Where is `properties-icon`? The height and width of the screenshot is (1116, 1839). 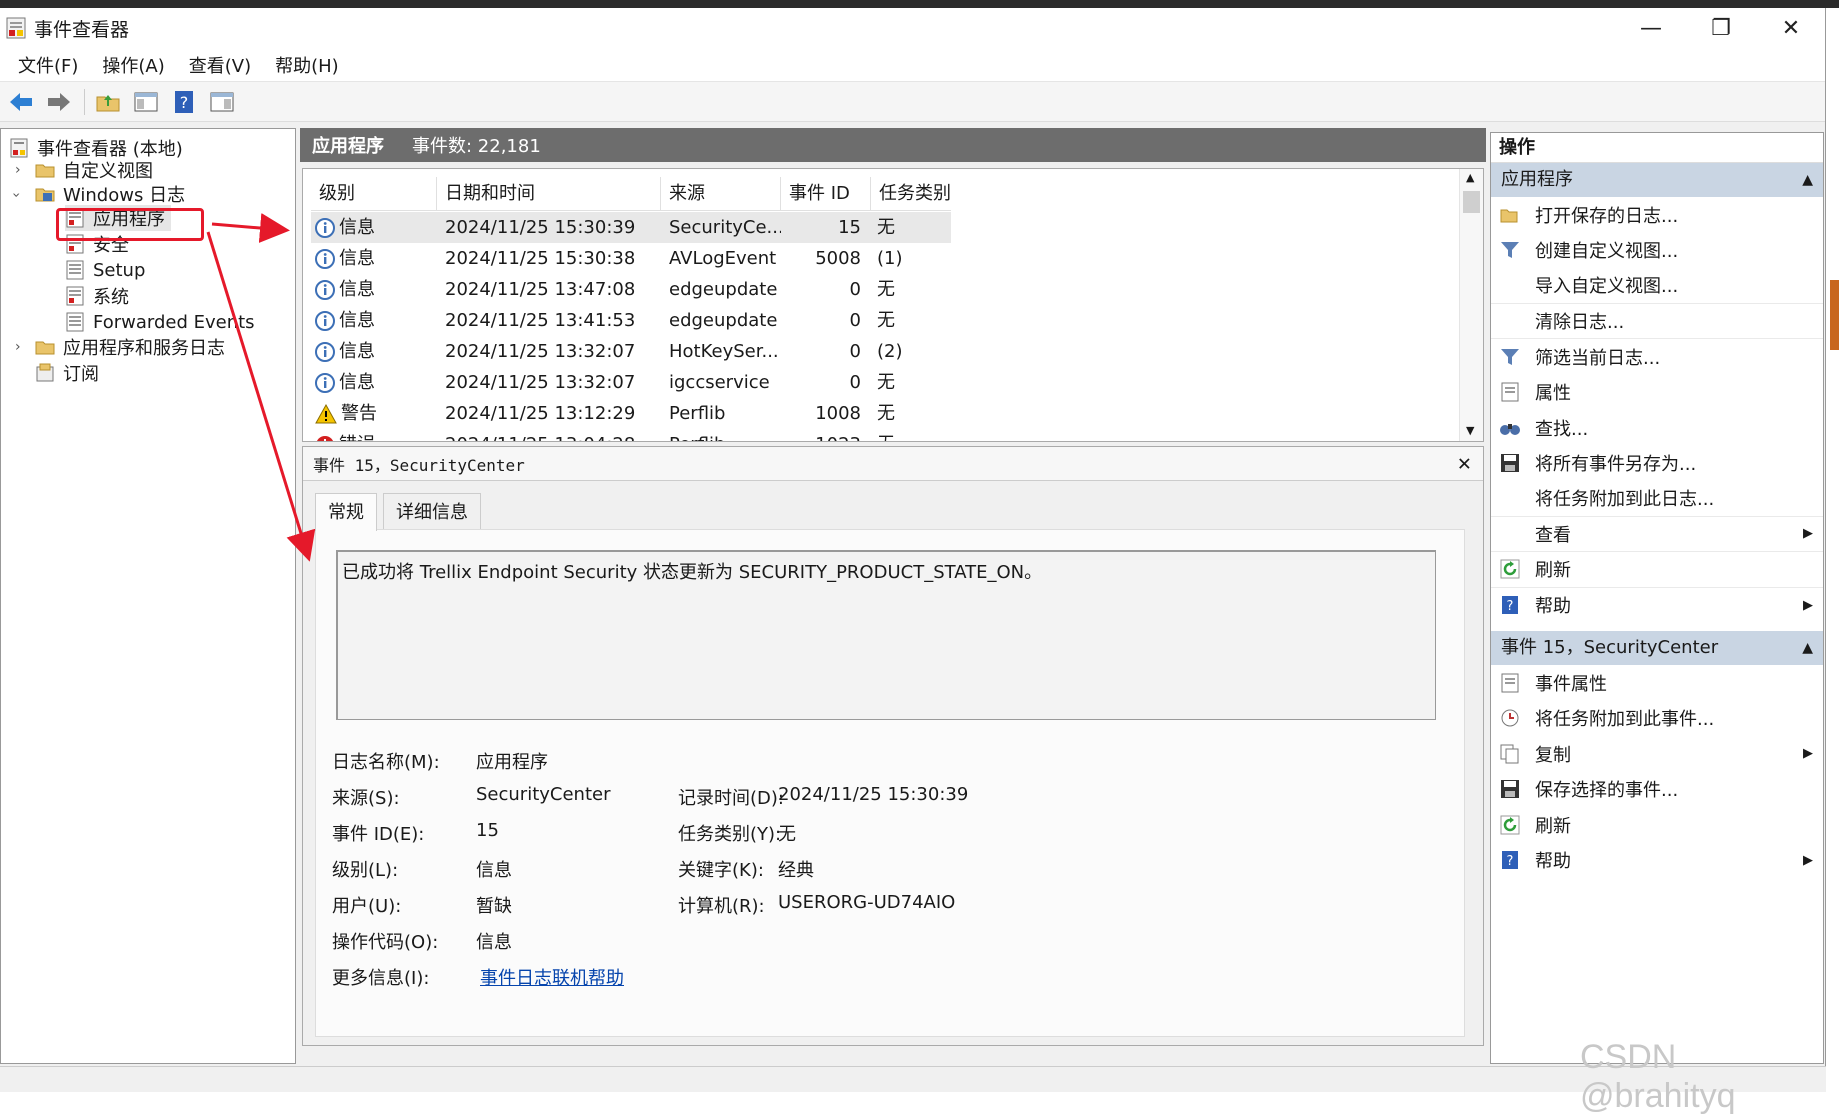 properties-icon is located at coordinates (1510, 392).